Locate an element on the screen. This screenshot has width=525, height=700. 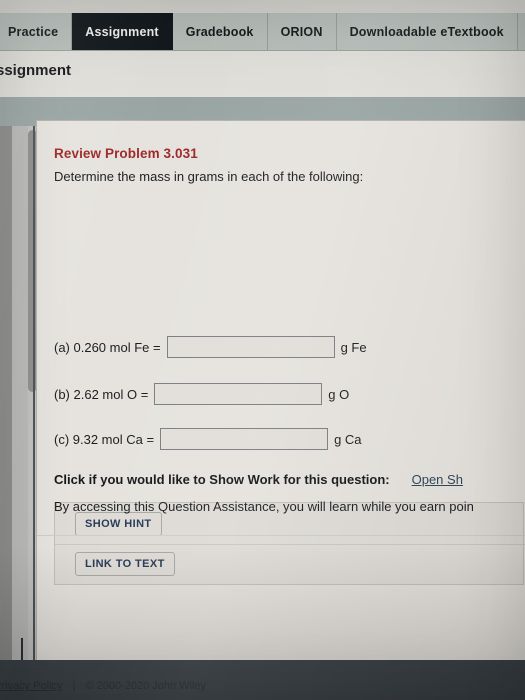
top-strip is located at coordinates (262, 6).